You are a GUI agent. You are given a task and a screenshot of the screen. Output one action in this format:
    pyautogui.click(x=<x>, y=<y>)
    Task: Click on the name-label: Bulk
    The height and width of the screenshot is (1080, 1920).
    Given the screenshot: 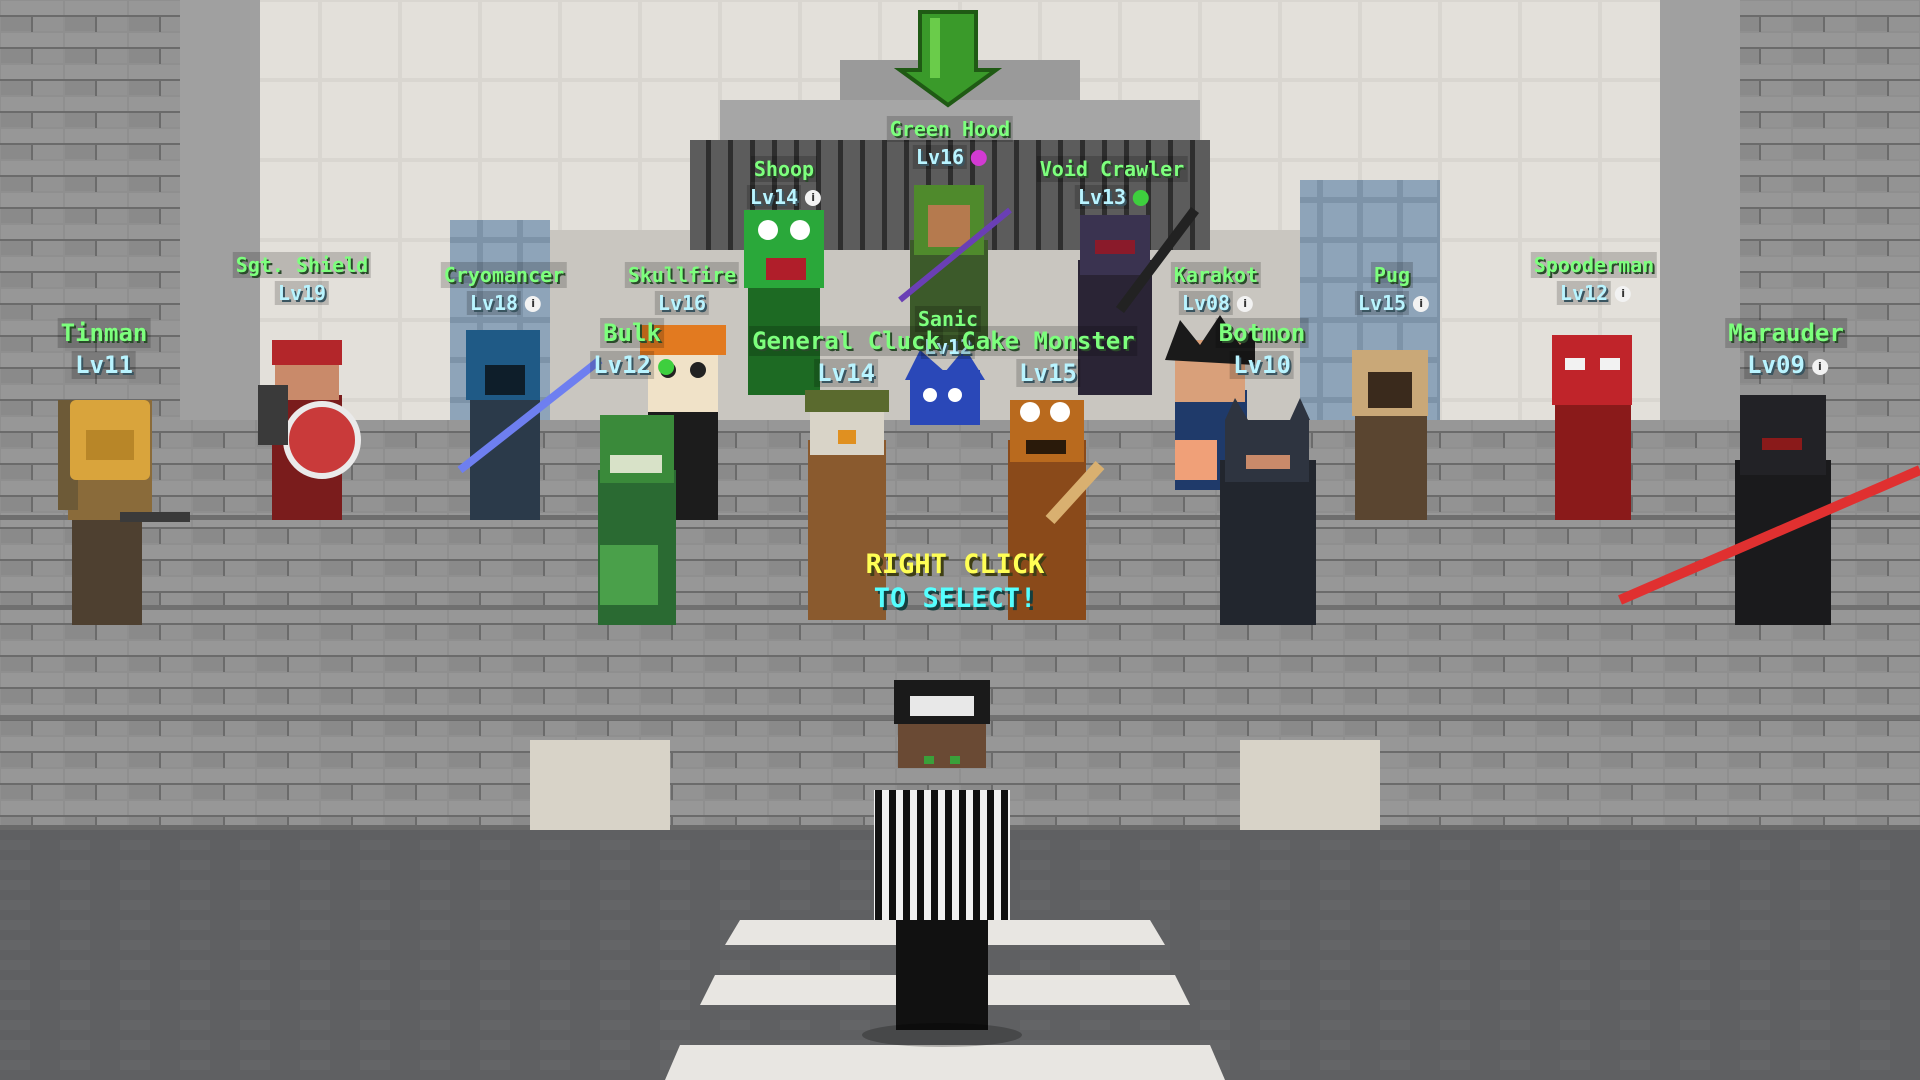 What is the action you would take?
    pyautogui.click(x=632, y=333)
    